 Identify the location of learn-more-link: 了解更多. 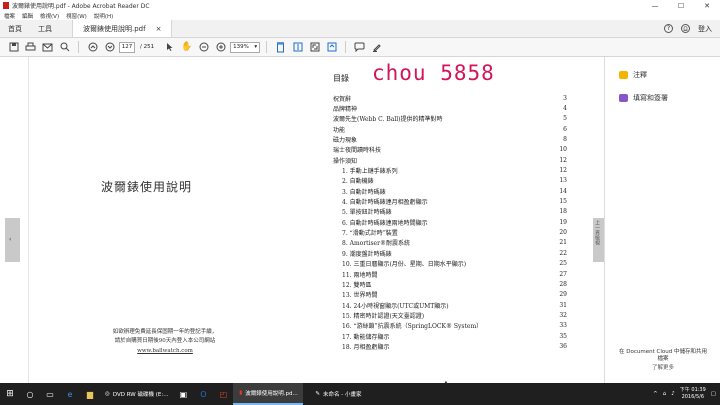
(663, 368).